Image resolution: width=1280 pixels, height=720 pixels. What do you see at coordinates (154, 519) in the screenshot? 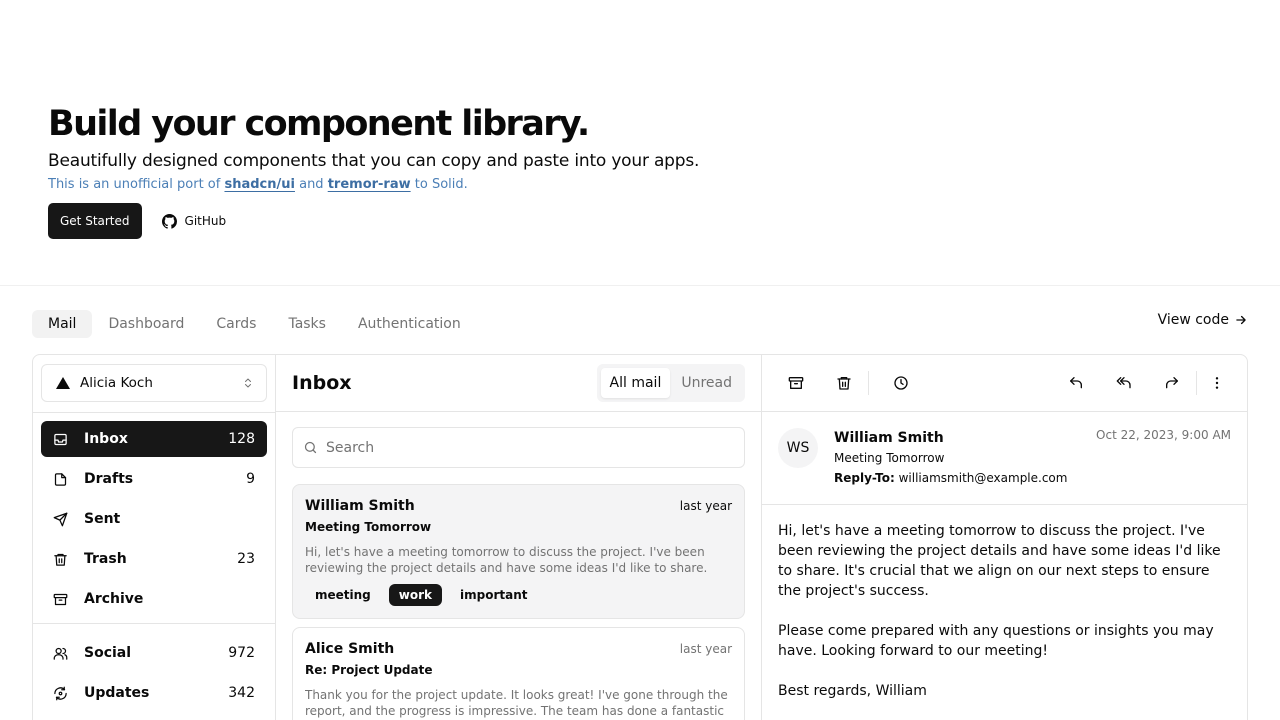
I see `sidebar-item-sent: Sent` at bounding box center [154, 519].